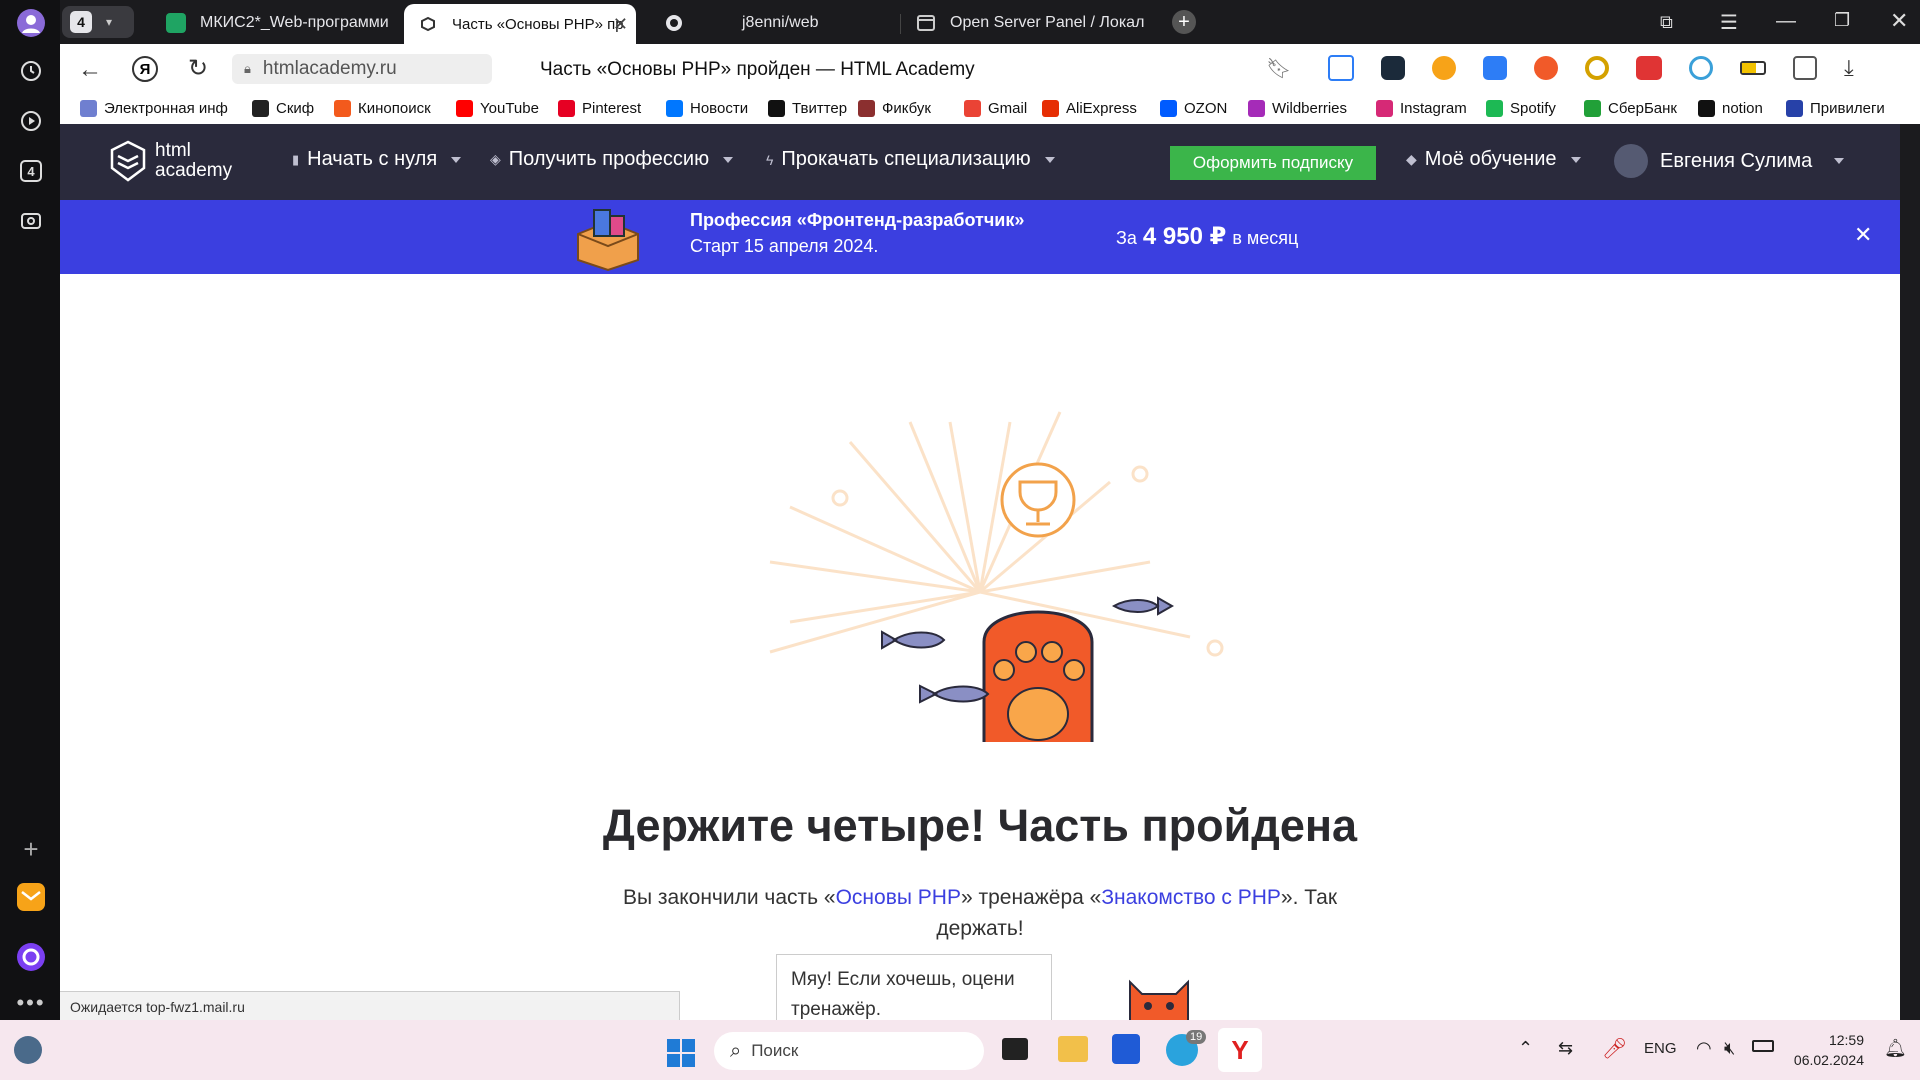  Describe the element at coordinates (1863, 235) in the screenshot. I see `close-icon: ✕` at that location.